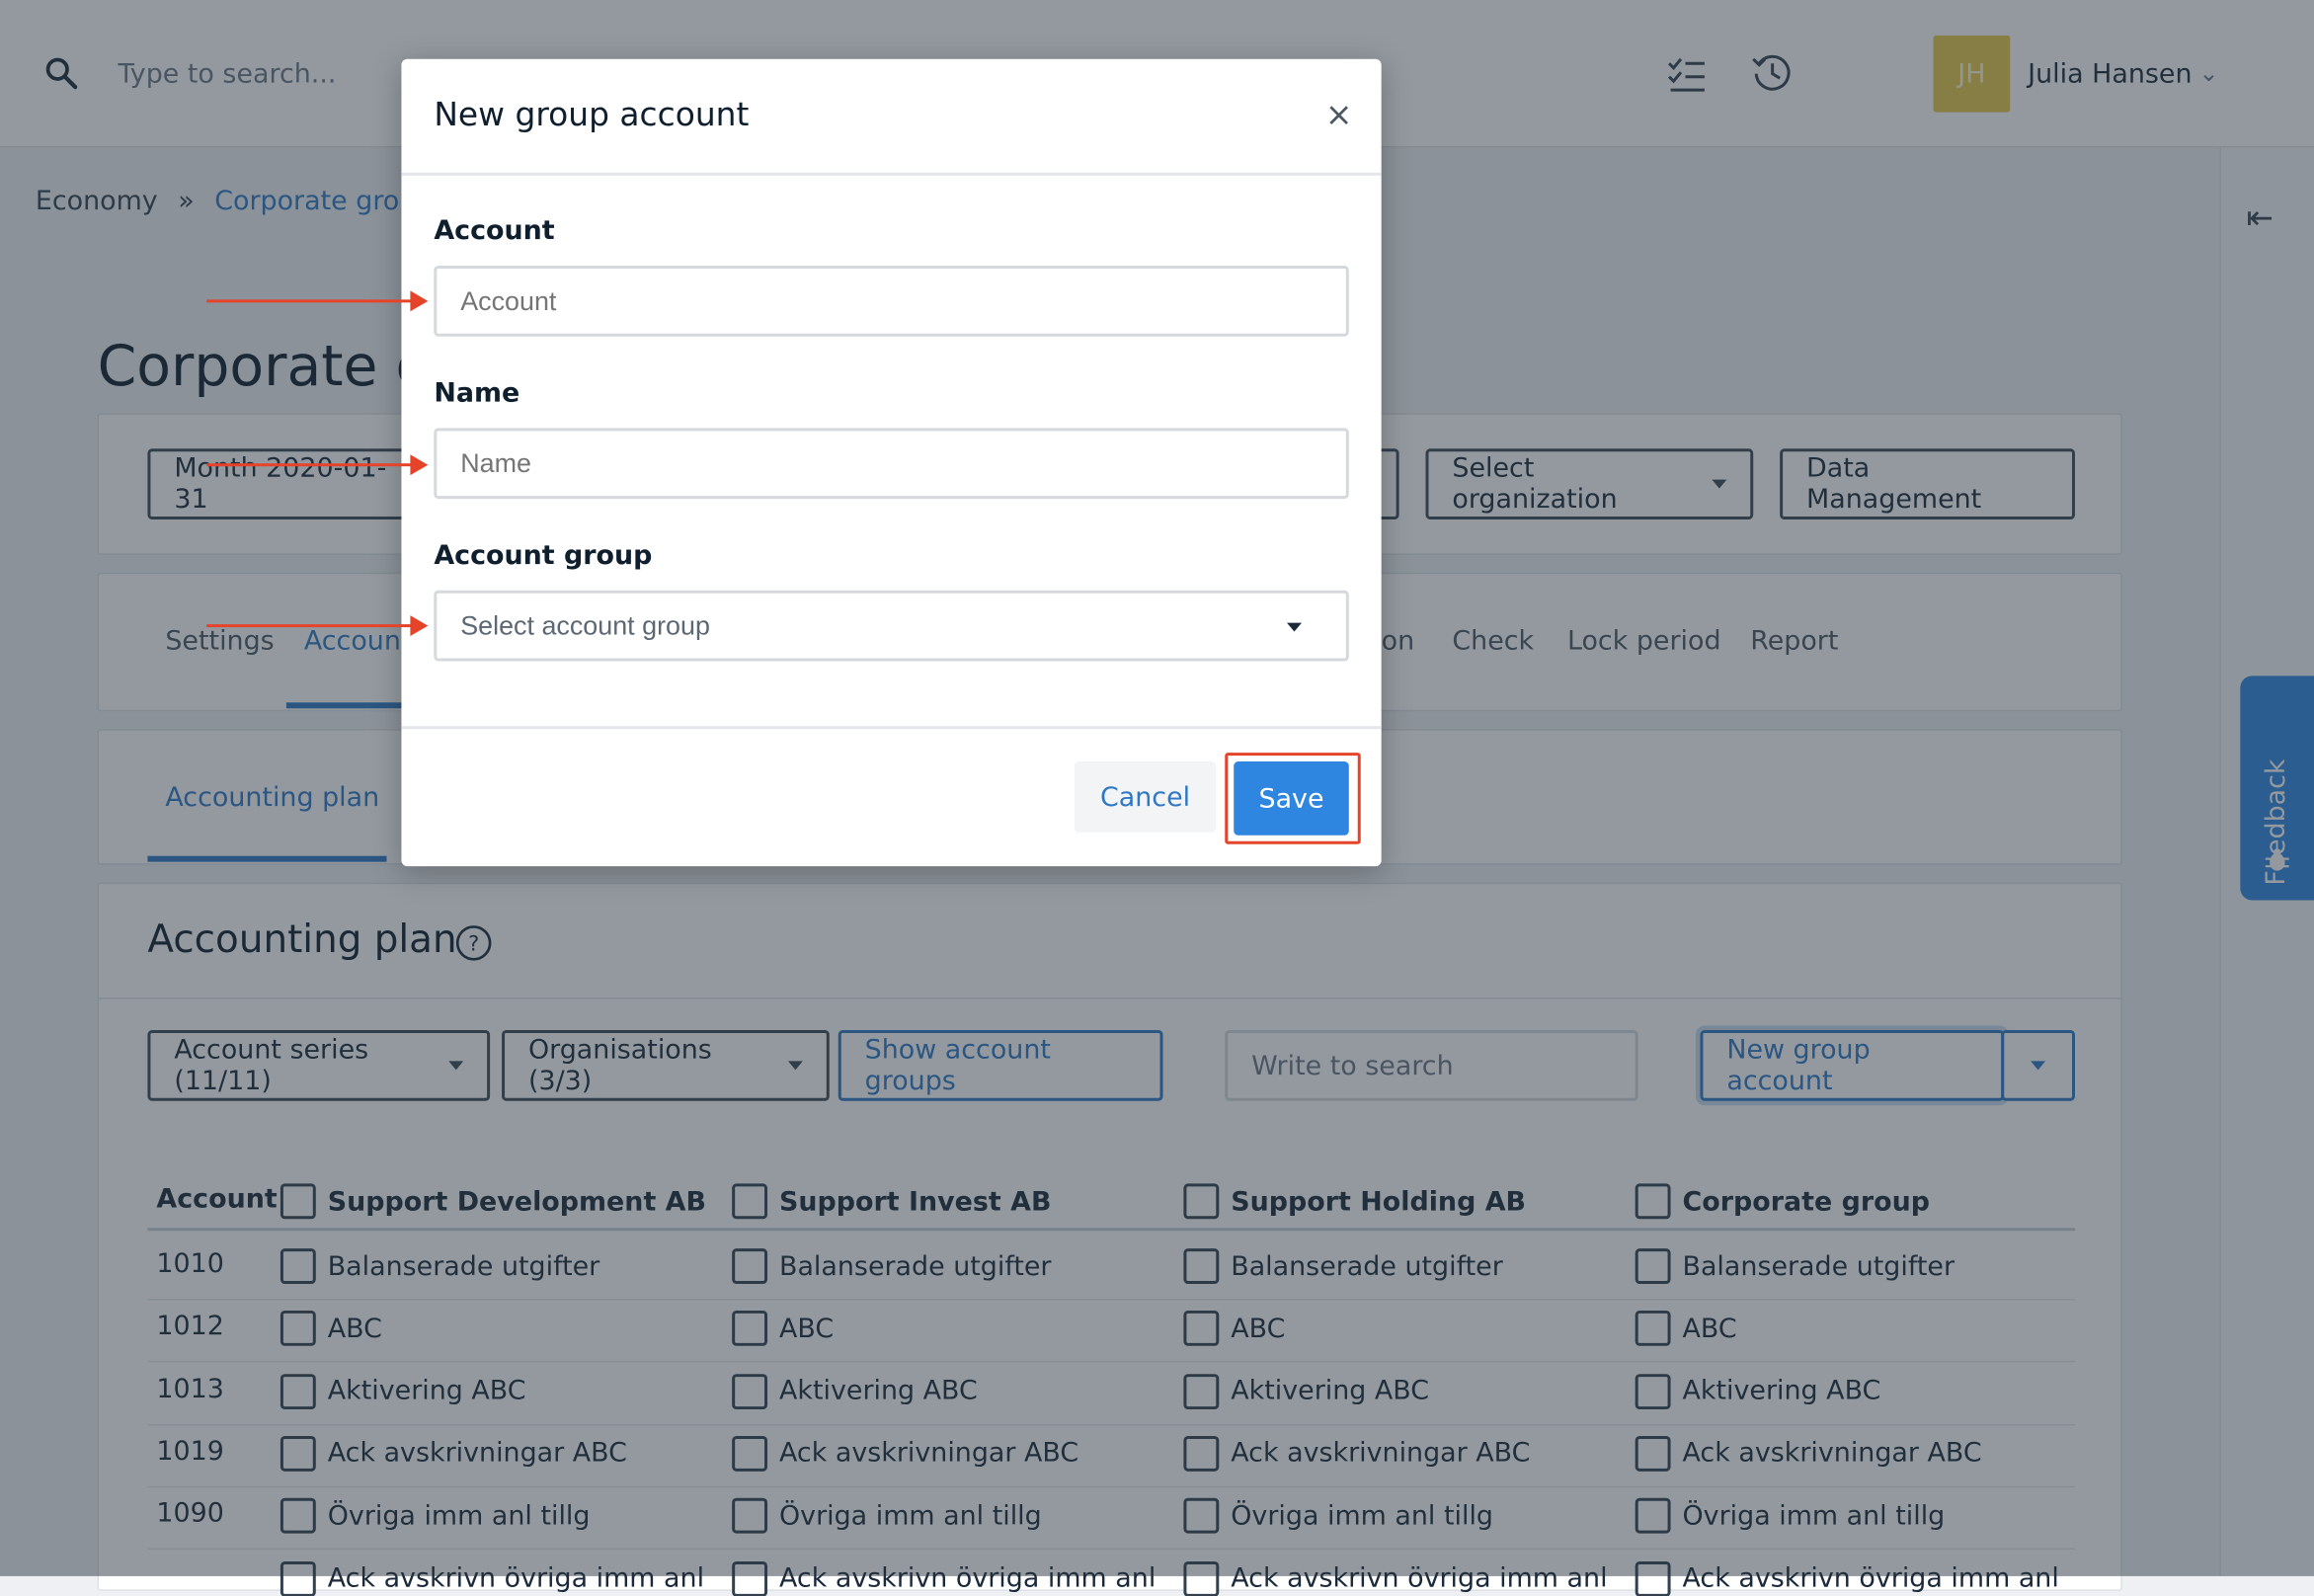  What do you see at coordinates (1293, 798) in the screenshot?
I see `save-highlight-annotation` at bounding box center [1293, 798].